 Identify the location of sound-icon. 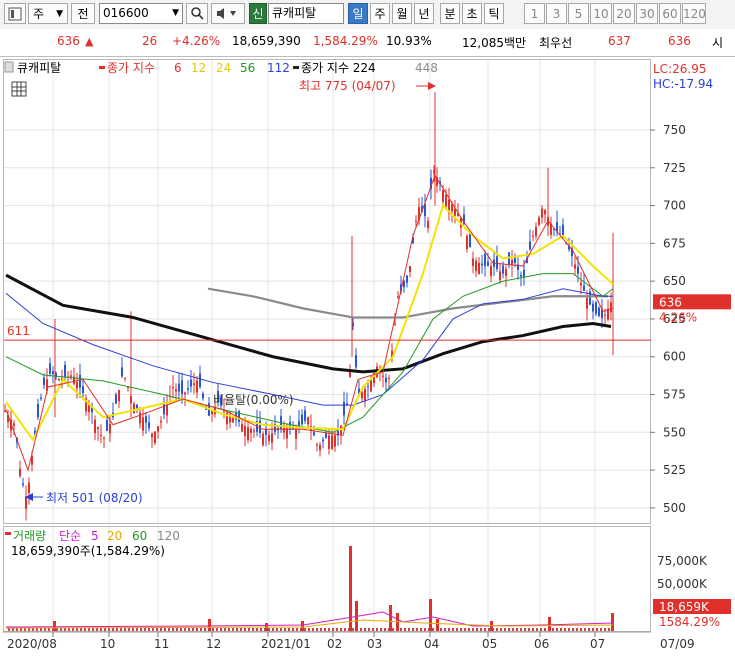
(228, 13).